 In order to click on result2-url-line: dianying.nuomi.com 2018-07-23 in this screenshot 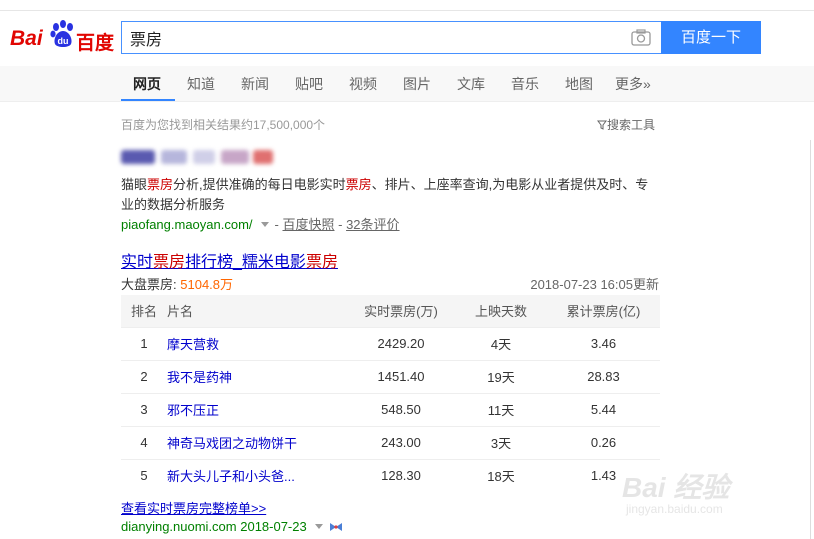, I will do `click(232, 526)`.